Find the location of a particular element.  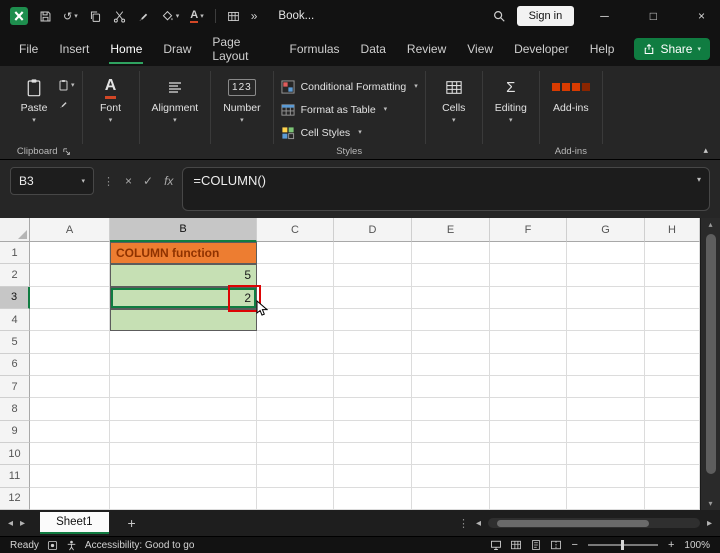

copy-icon is located at coordinates (95, 16).